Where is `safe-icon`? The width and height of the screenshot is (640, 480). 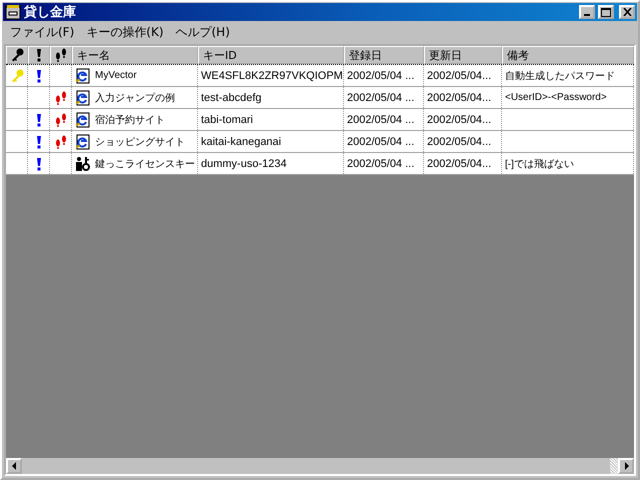
safe-icon is located at coordinates (13, 12).